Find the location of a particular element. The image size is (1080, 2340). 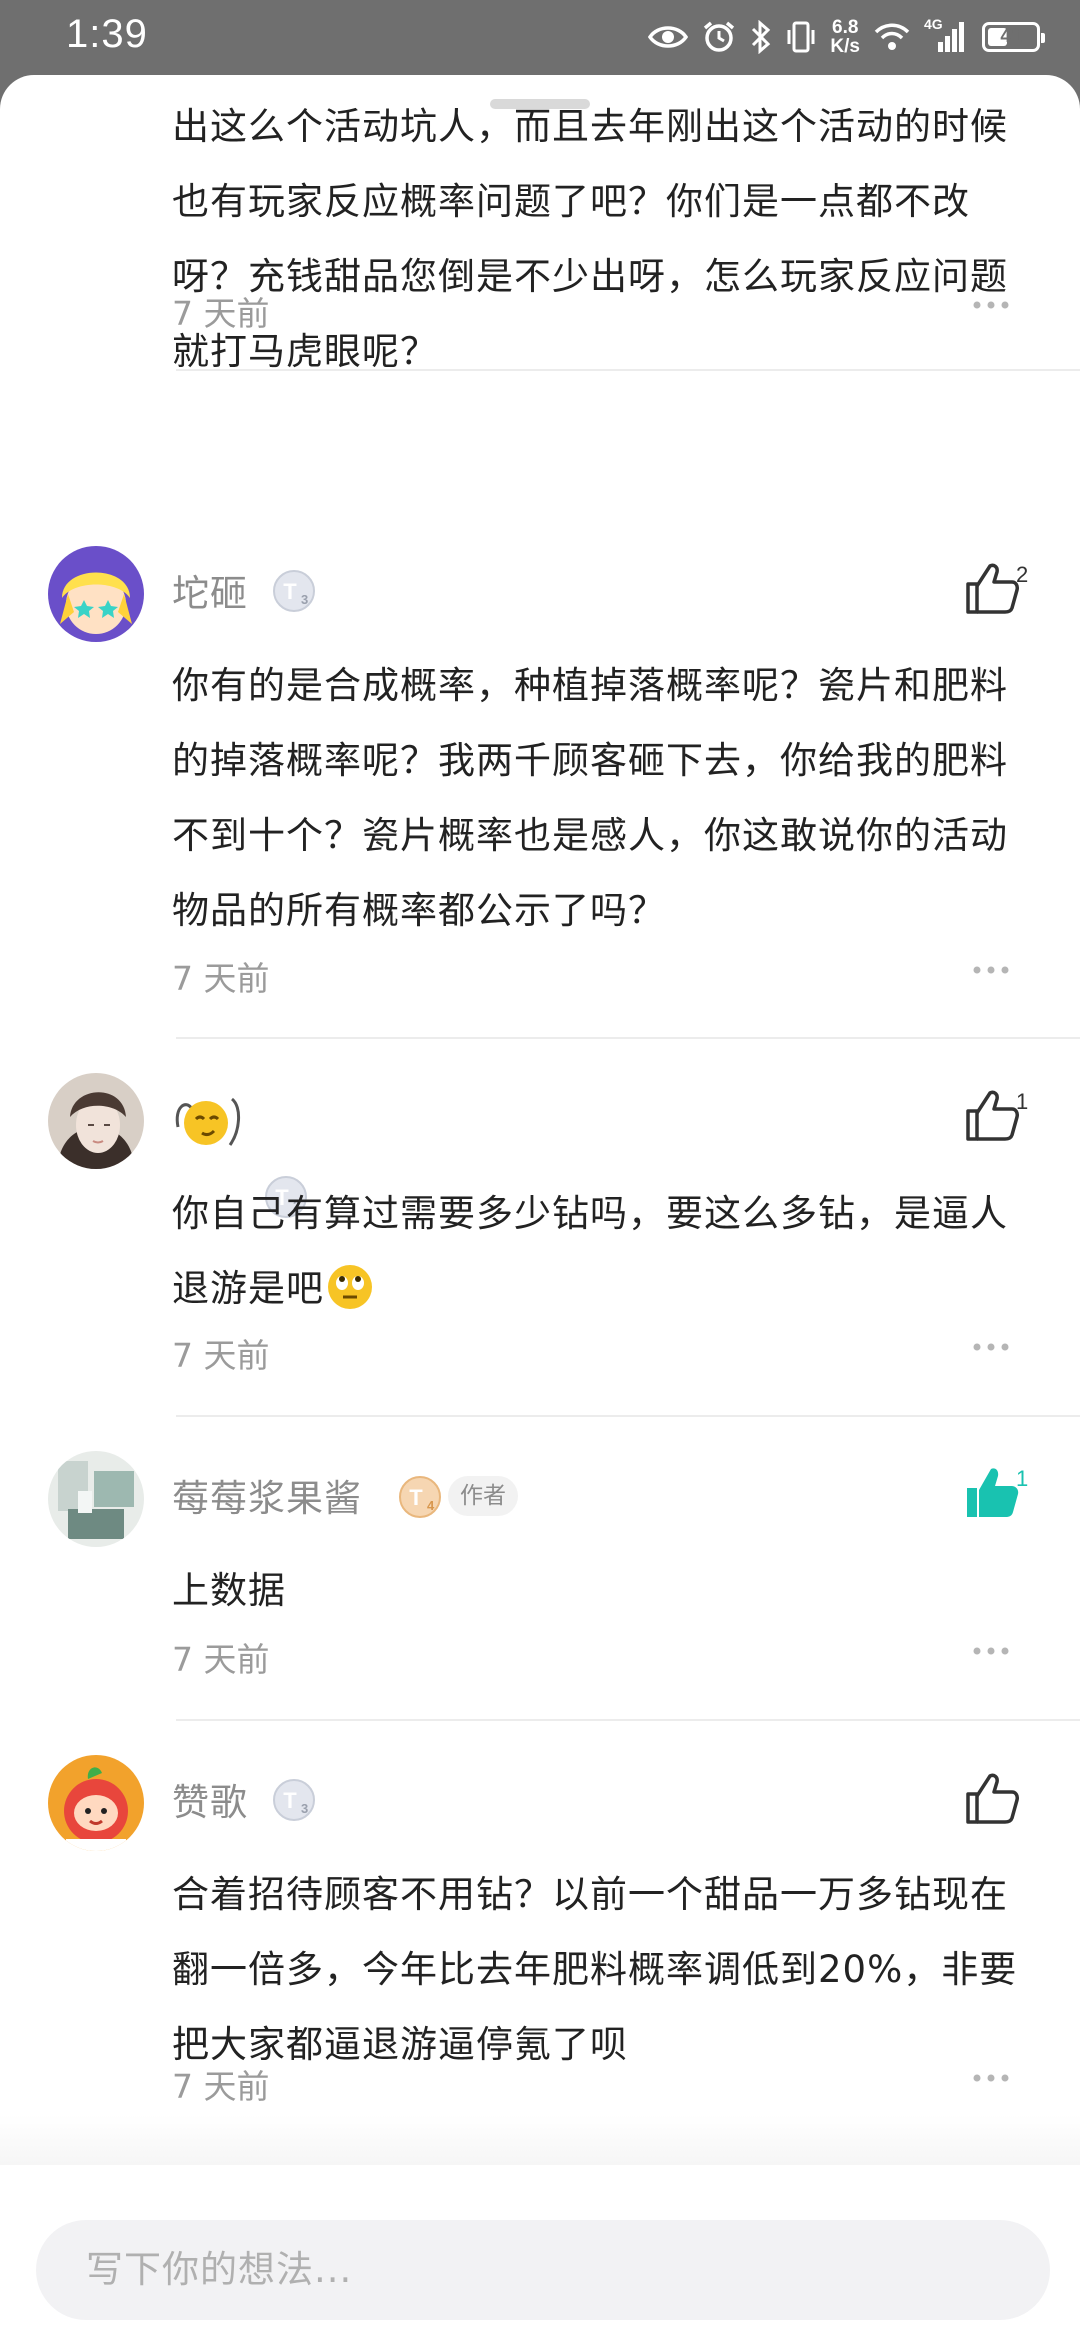

eye-roll-emoji-icon is located at coordinates (350, 1287).